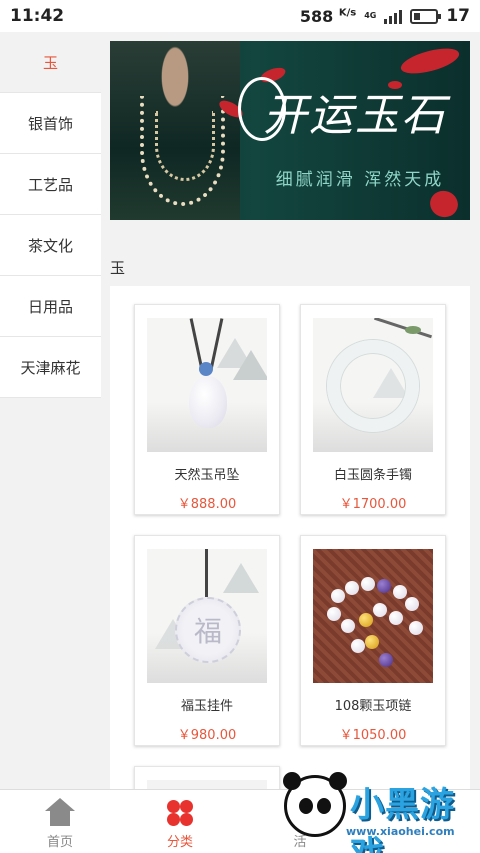  Describe the element at coordinates (360, 180) in the screenshot. I see `banner-subtitle: 细腻润滑 浑然天成` at that location.